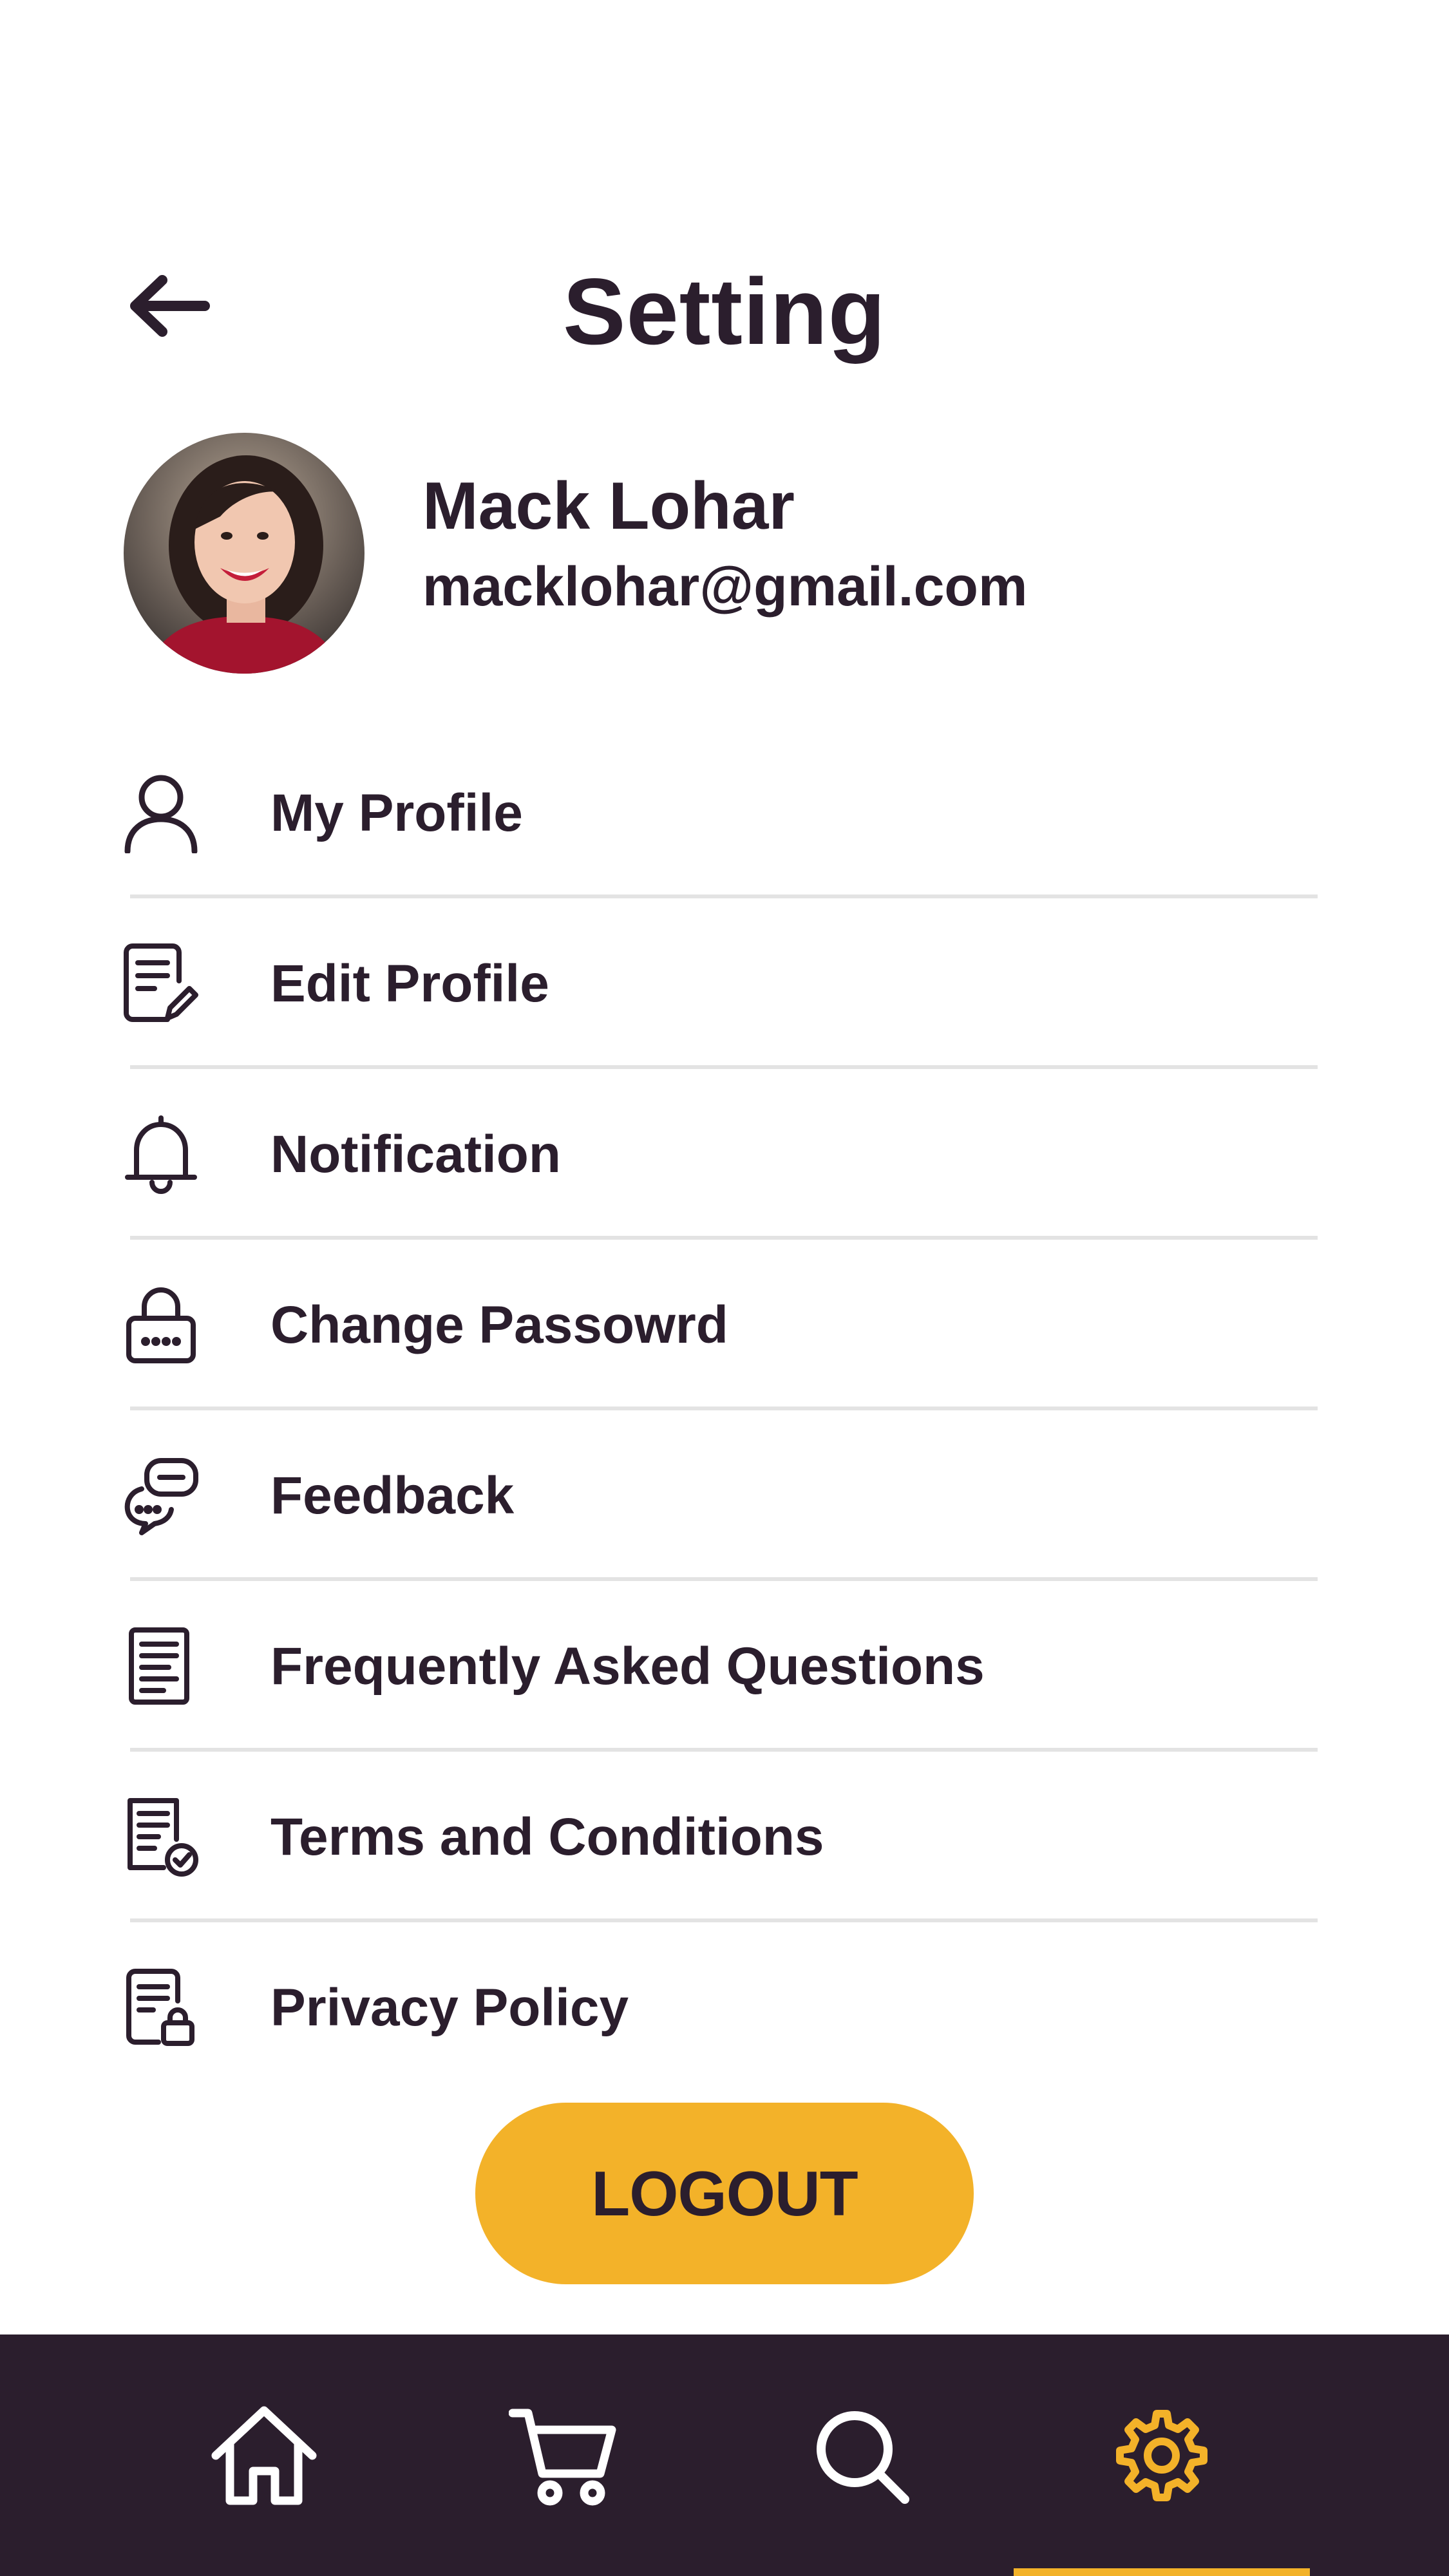  What do you see at coordinates (161, 1325) in the screenshot?
I see `lock-icon` at bounding box center [161, 1325].